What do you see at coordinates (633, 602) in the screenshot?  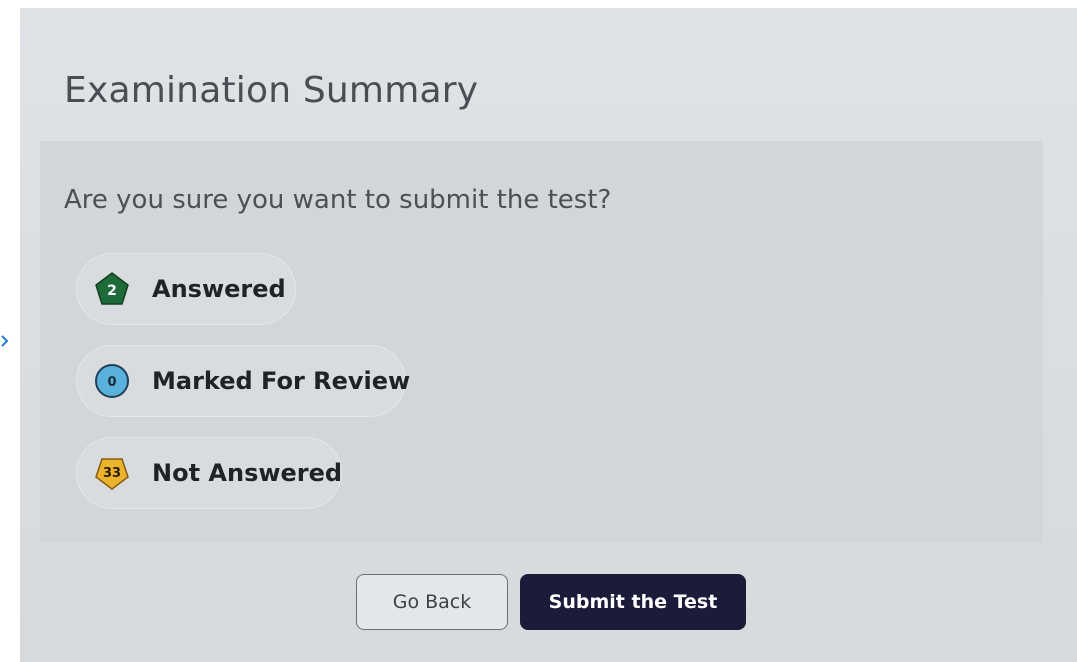 I see `submit-test-button: Submit the Test` at bounding box center [633, 602].